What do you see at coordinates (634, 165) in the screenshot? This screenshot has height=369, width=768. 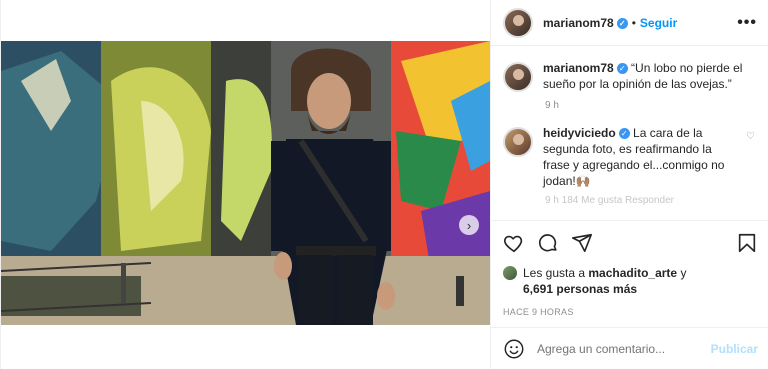 I see `comment-line-3: frase y agregando el...conmigo no` at bounding box center [634, 165].